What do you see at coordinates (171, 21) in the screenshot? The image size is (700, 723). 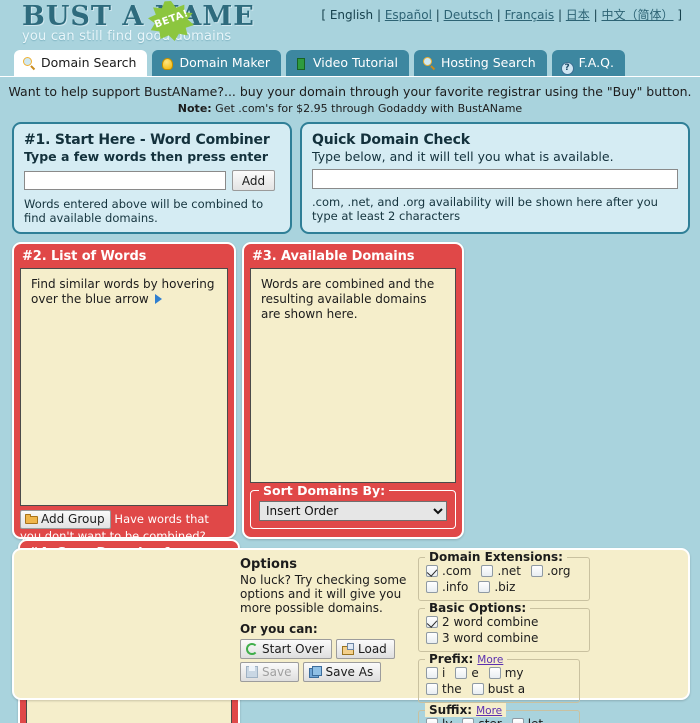 I see `beta-badge-icon: BETA!` at bounding box center [171, 21].